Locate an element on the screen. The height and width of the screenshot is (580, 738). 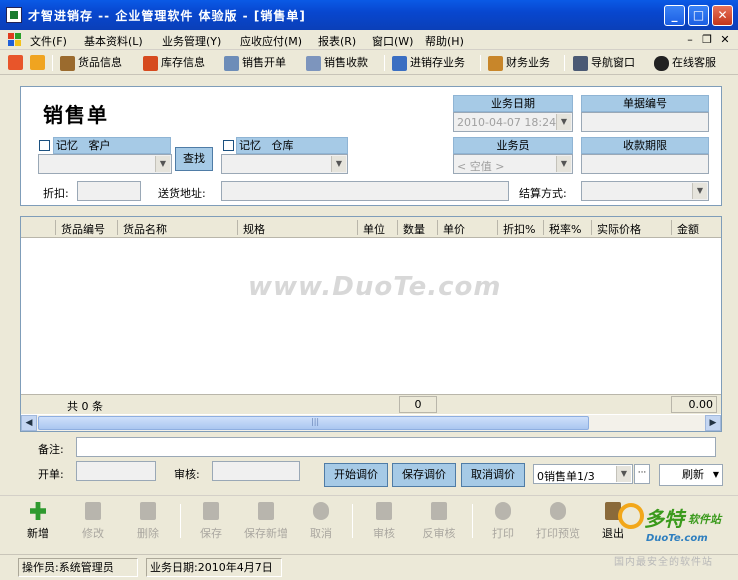
mdi-close-button: ✕ is located at coordinates (725, 39).